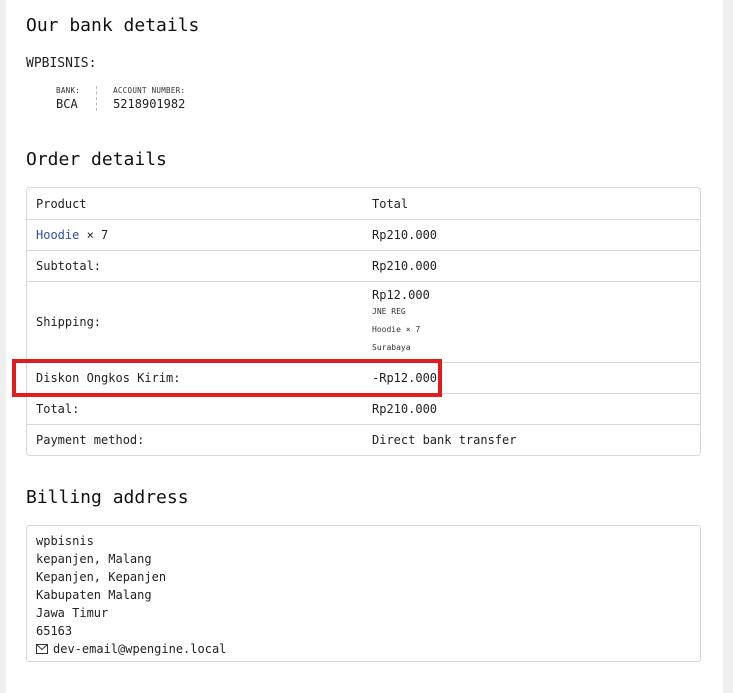 The image size is (733, 693). Describe the element at coordinates (94, 595) in the screenshot. I see `address-line: Kabupaten Malang` at that location.